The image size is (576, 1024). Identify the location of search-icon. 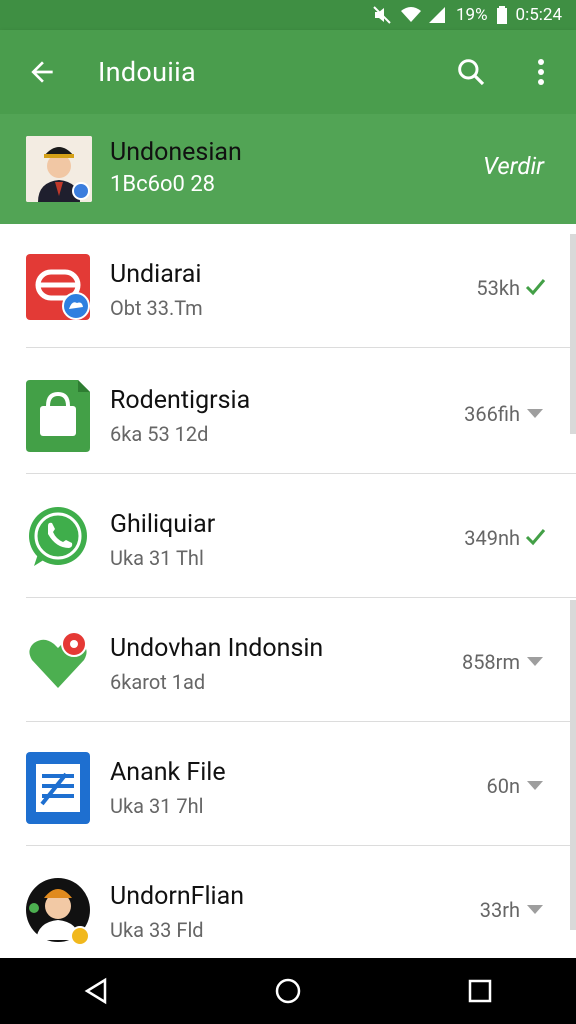
(471, 72).